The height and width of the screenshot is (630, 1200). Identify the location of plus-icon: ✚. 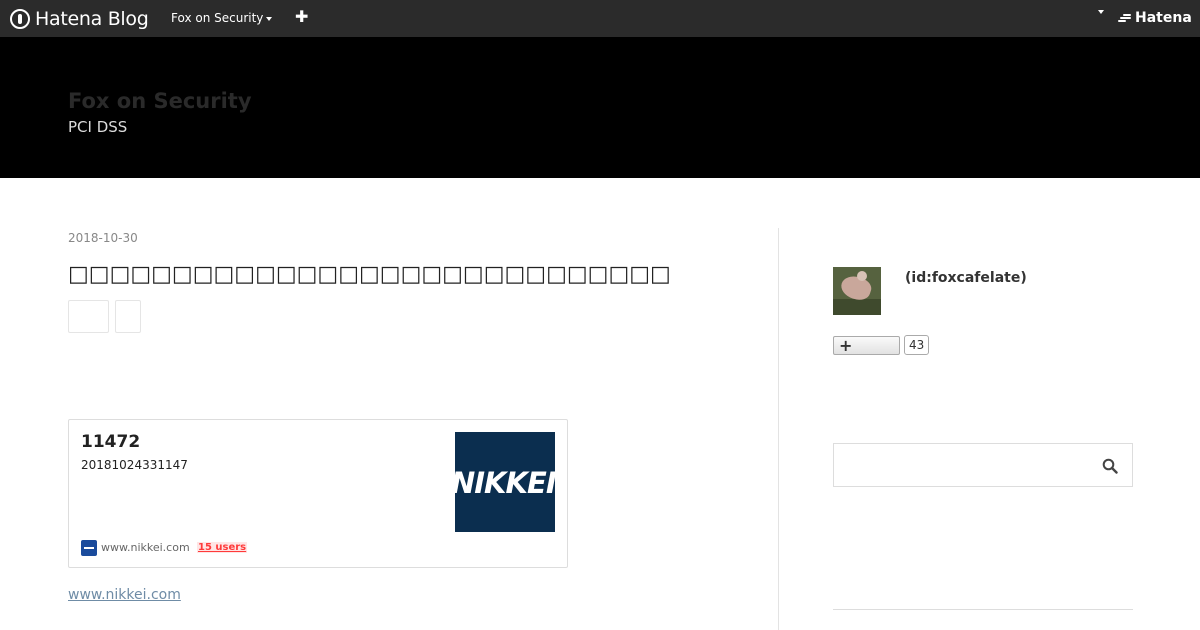
(301, 16).